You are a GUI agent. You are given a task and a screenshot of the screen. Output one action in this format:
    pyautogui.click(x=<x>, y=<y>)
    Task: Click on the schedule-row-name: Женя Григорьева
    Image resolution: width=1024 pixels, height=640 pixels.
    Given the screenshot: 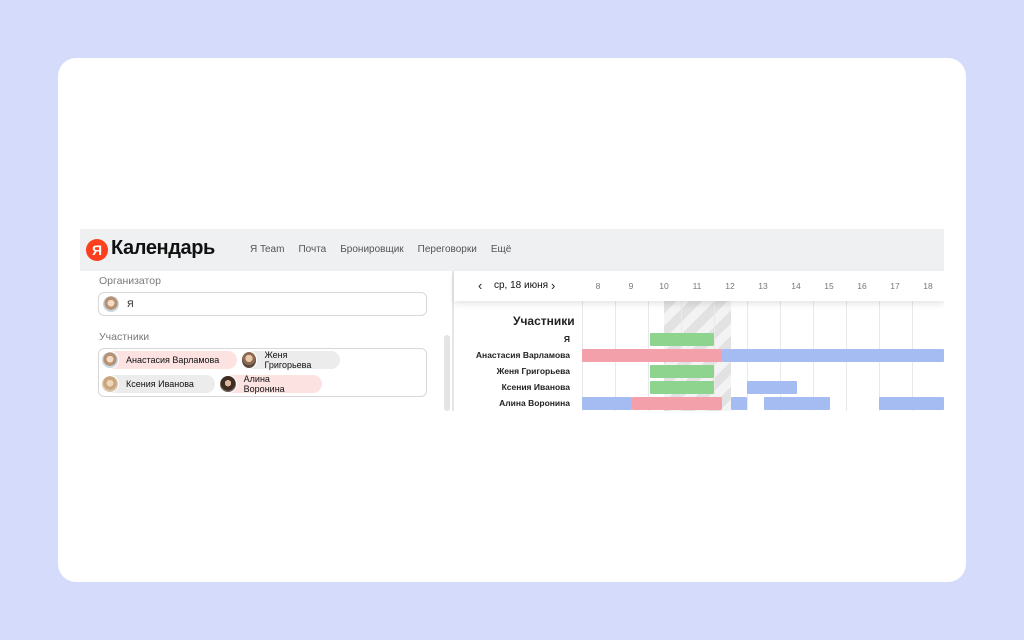 What is the action you would take?
    pyautogui.click(x=533, y=371)
    